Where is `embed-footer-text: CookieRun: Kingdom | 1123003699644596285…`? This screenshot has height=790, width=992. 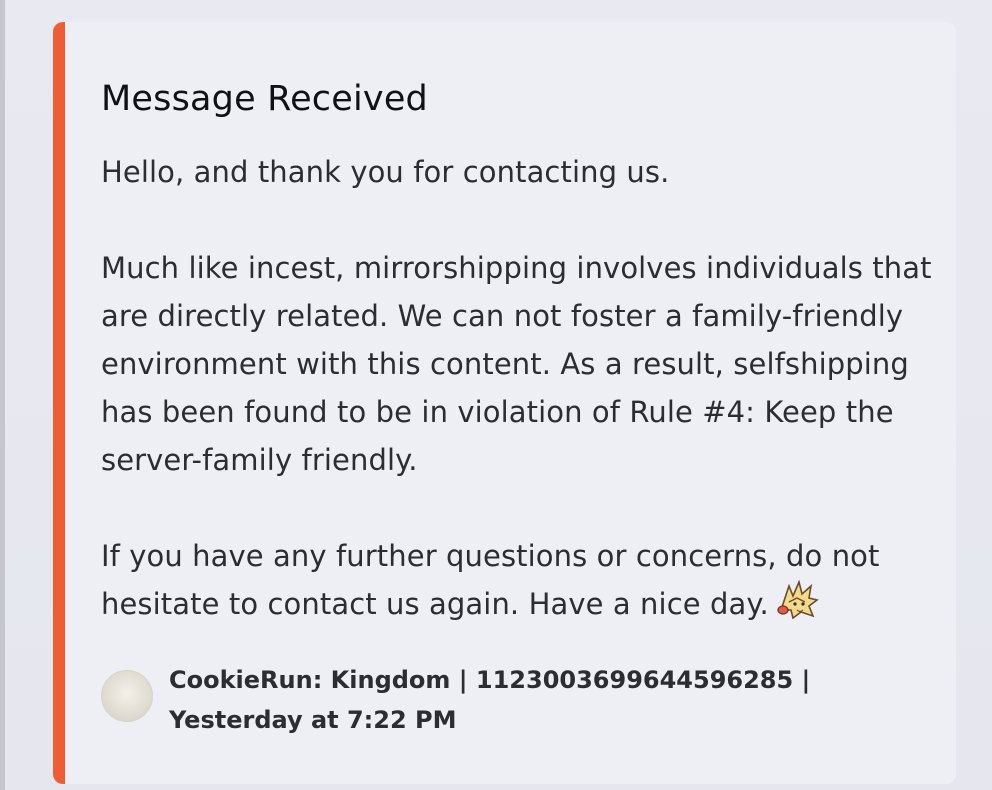
embed-footer-text: CookieRun: Kingdom | 1123003699644596285… is located at coordinates (490, 700).